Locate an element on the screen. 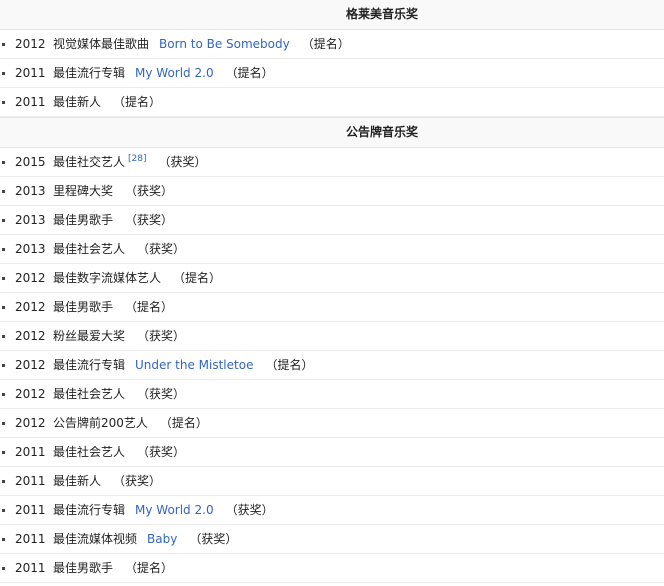 This screenshot has width=664, height=586. work-link: Under the Mistletoe is located at coordinates (194, 365).